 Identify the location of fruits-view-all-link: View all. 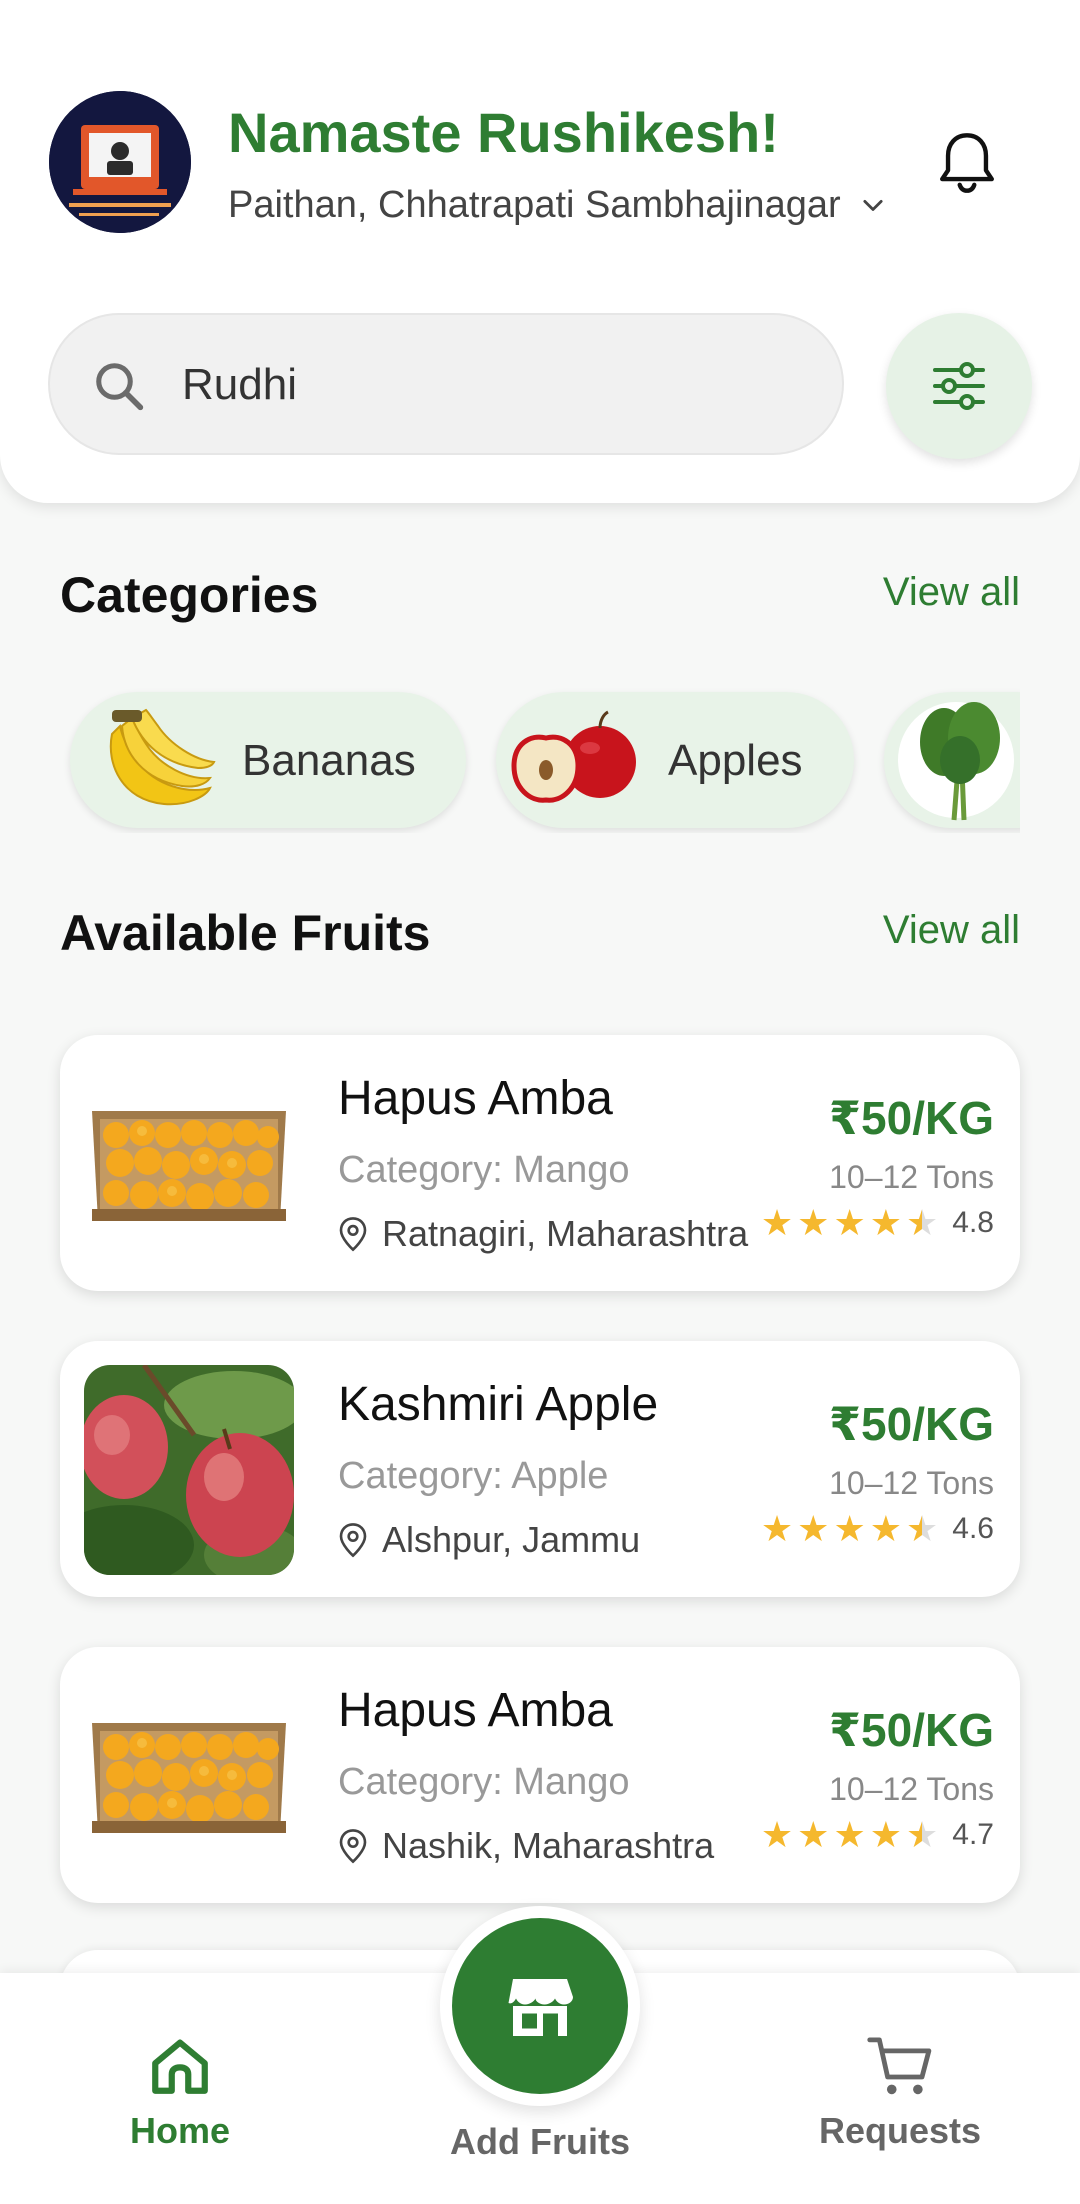
(951, 930).